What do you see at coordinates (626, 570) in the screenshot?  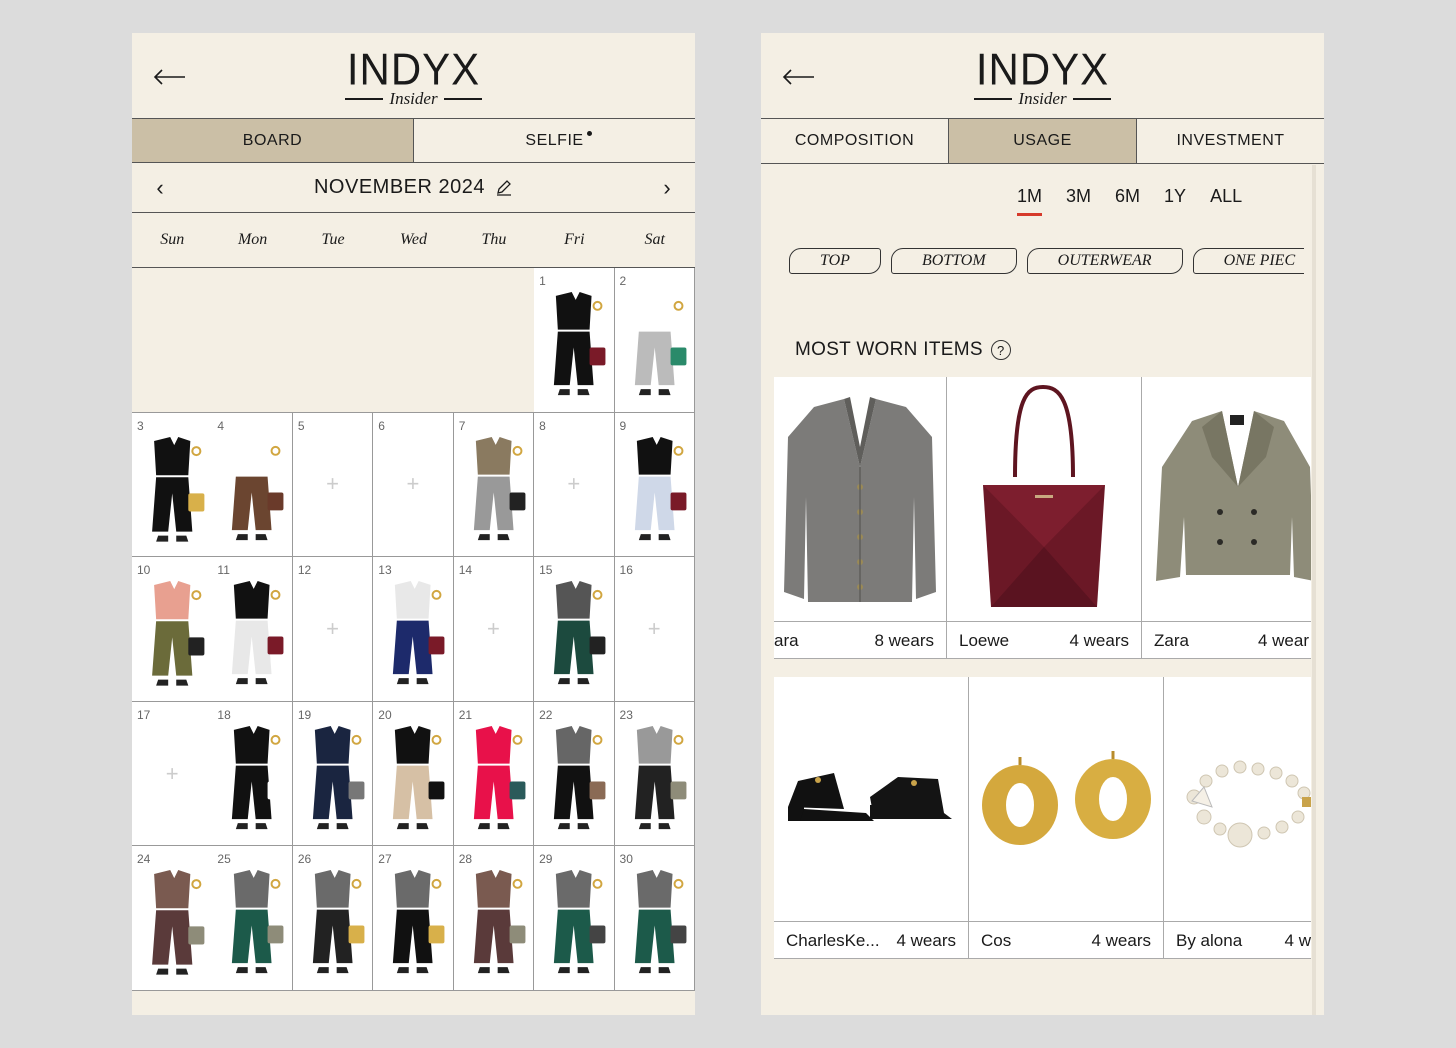 I see `day-number: 16` at bounding box center [626, 570].